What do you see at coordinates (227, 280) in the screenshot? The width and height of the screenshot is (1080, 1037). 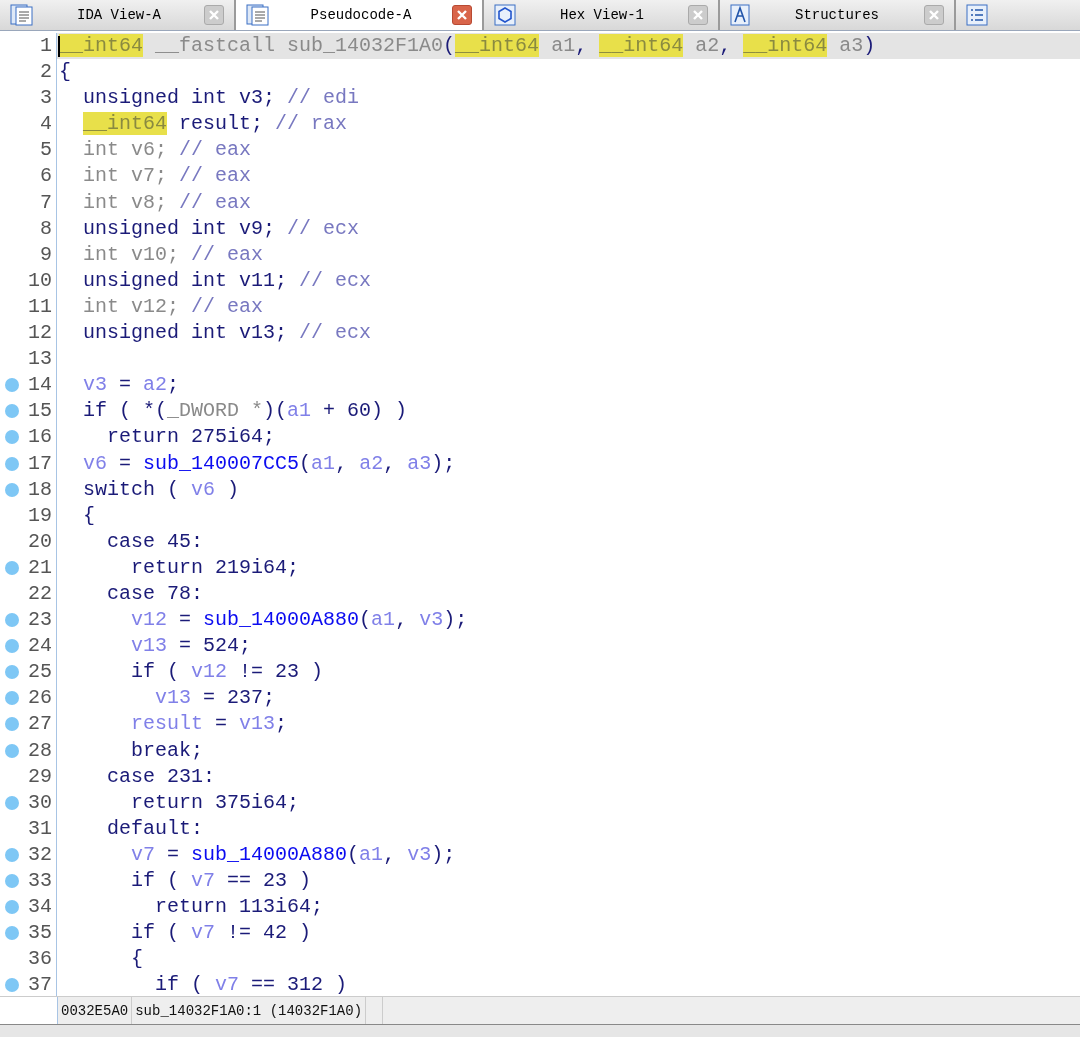 I see `code-line: unsigned int v11; // ecx` at bounding box center [227, 280].